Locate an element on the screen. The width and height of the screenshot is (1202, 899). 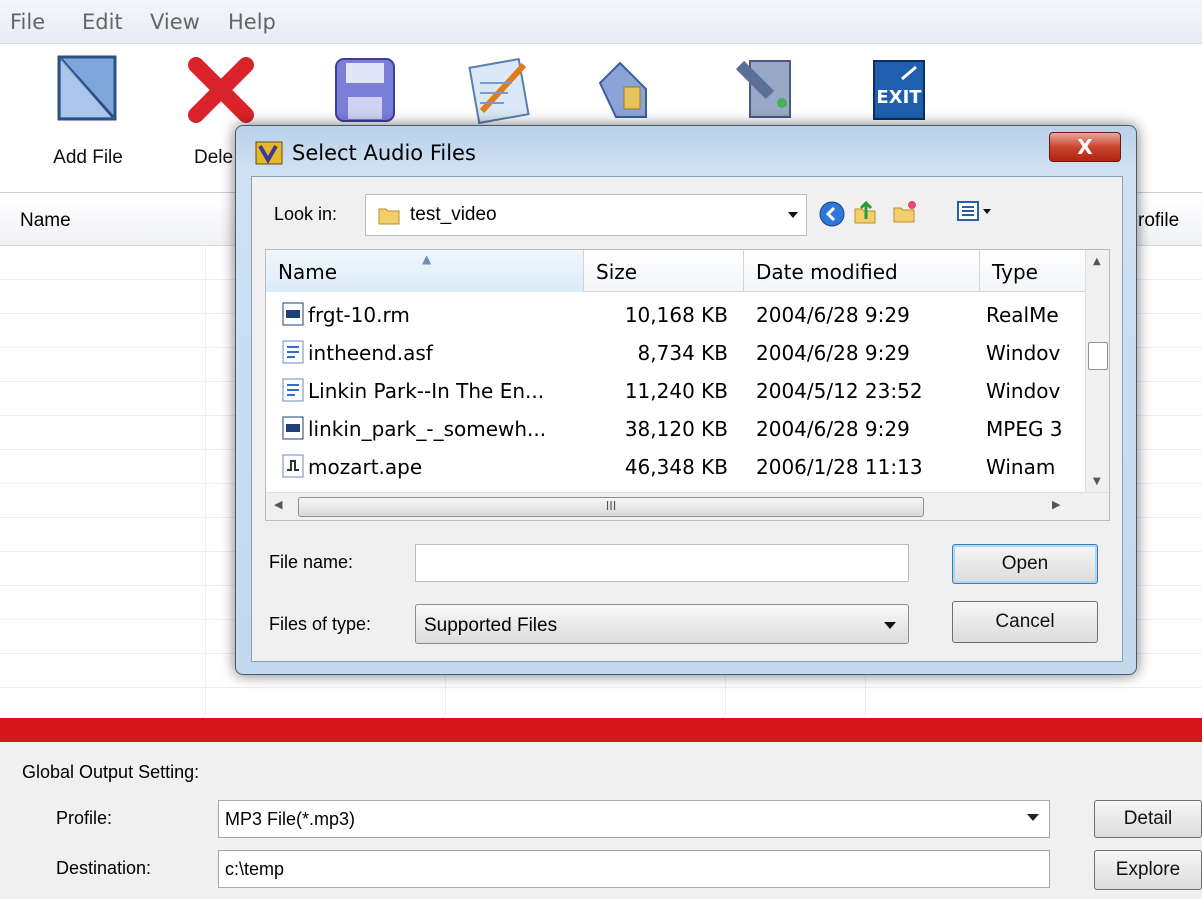
file-size: 11,240 KB is located at coordinates (676, 391).